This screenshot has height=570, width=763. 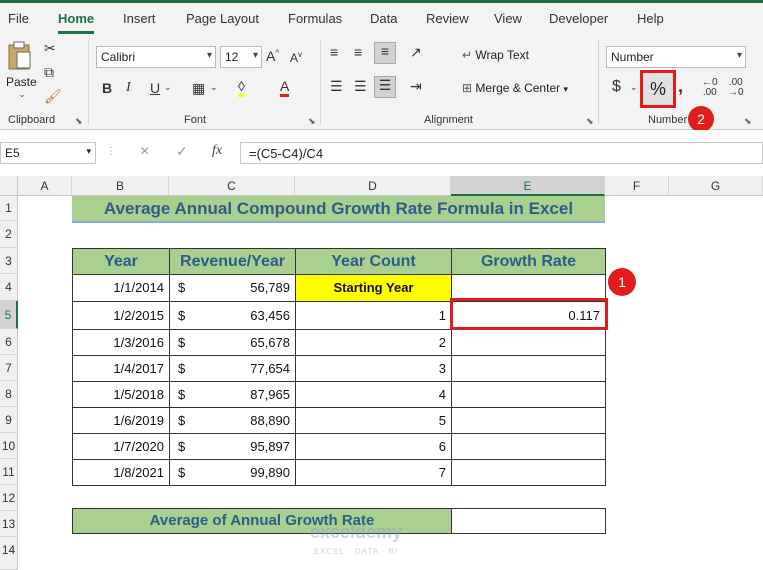 I want to click on wrap-text-button: ↵ Wrap Text, so click(x=495, y=55).